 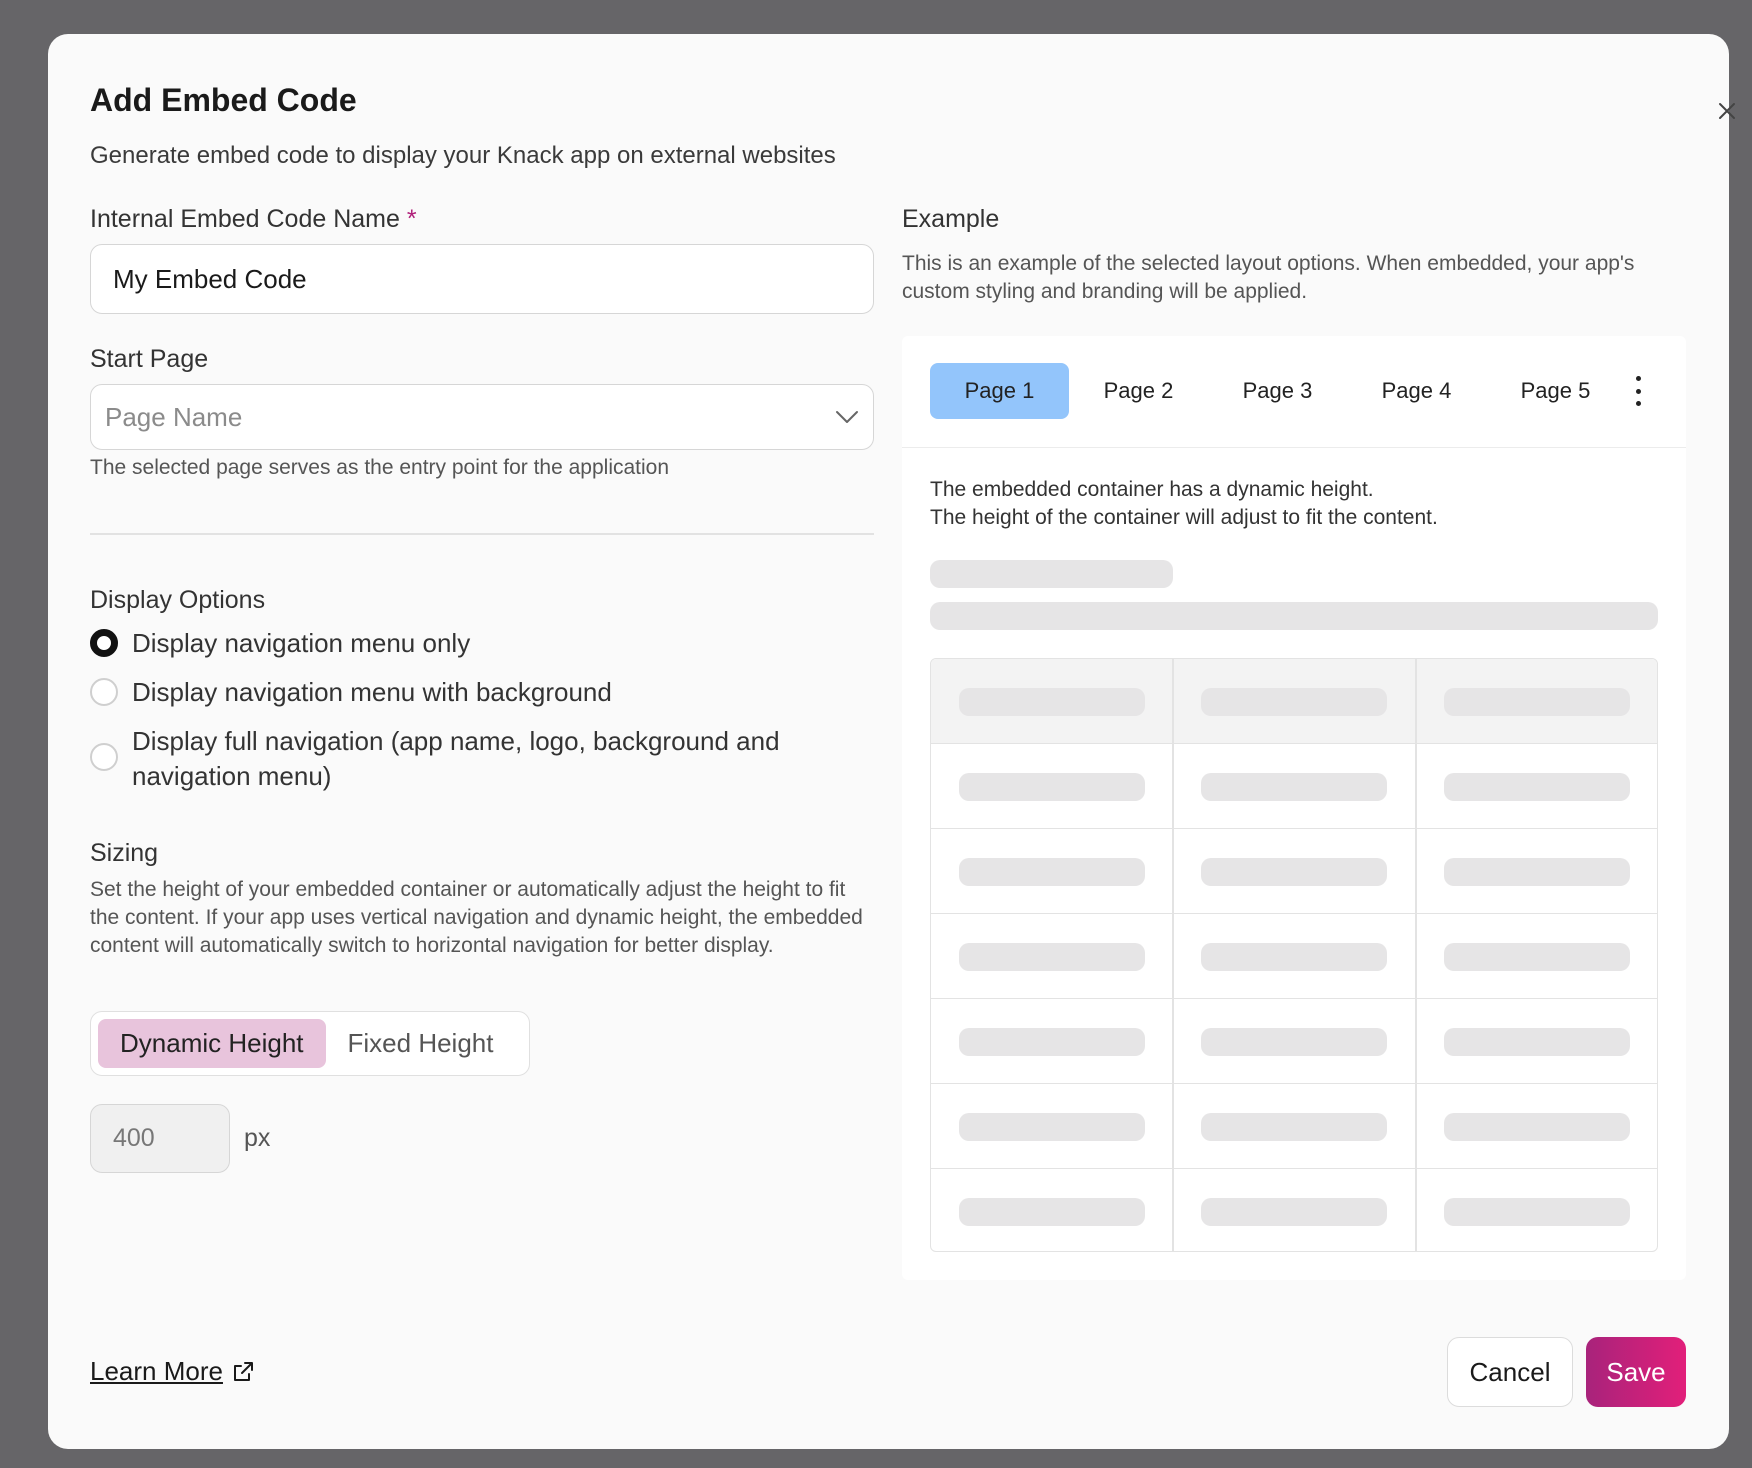 What do you see at coordinates (421, 1043) in the screenshot?
I see `fixed-height-option: Fixed Height` at bounding box center [421, 1043].